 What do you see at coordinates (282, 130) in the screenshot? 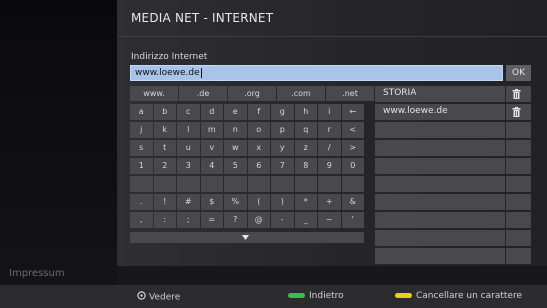
I see `key: p` at bounding box center [282, 130].